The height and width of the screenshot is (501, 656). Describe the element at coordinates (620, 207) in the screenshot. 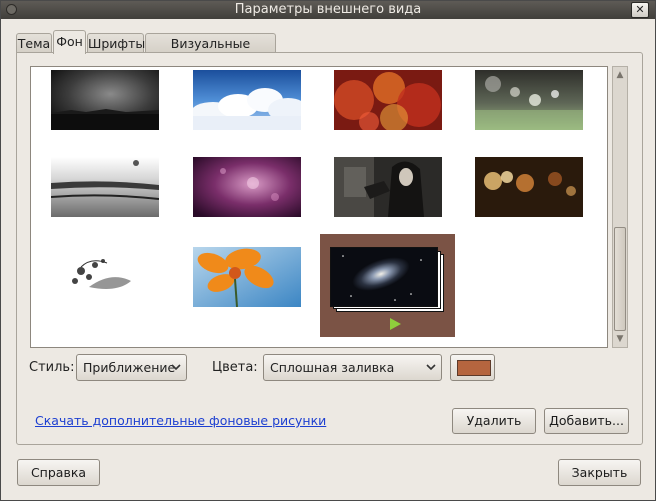

I see `wallpaper-scrollbar: ▲ ▼` at that location.